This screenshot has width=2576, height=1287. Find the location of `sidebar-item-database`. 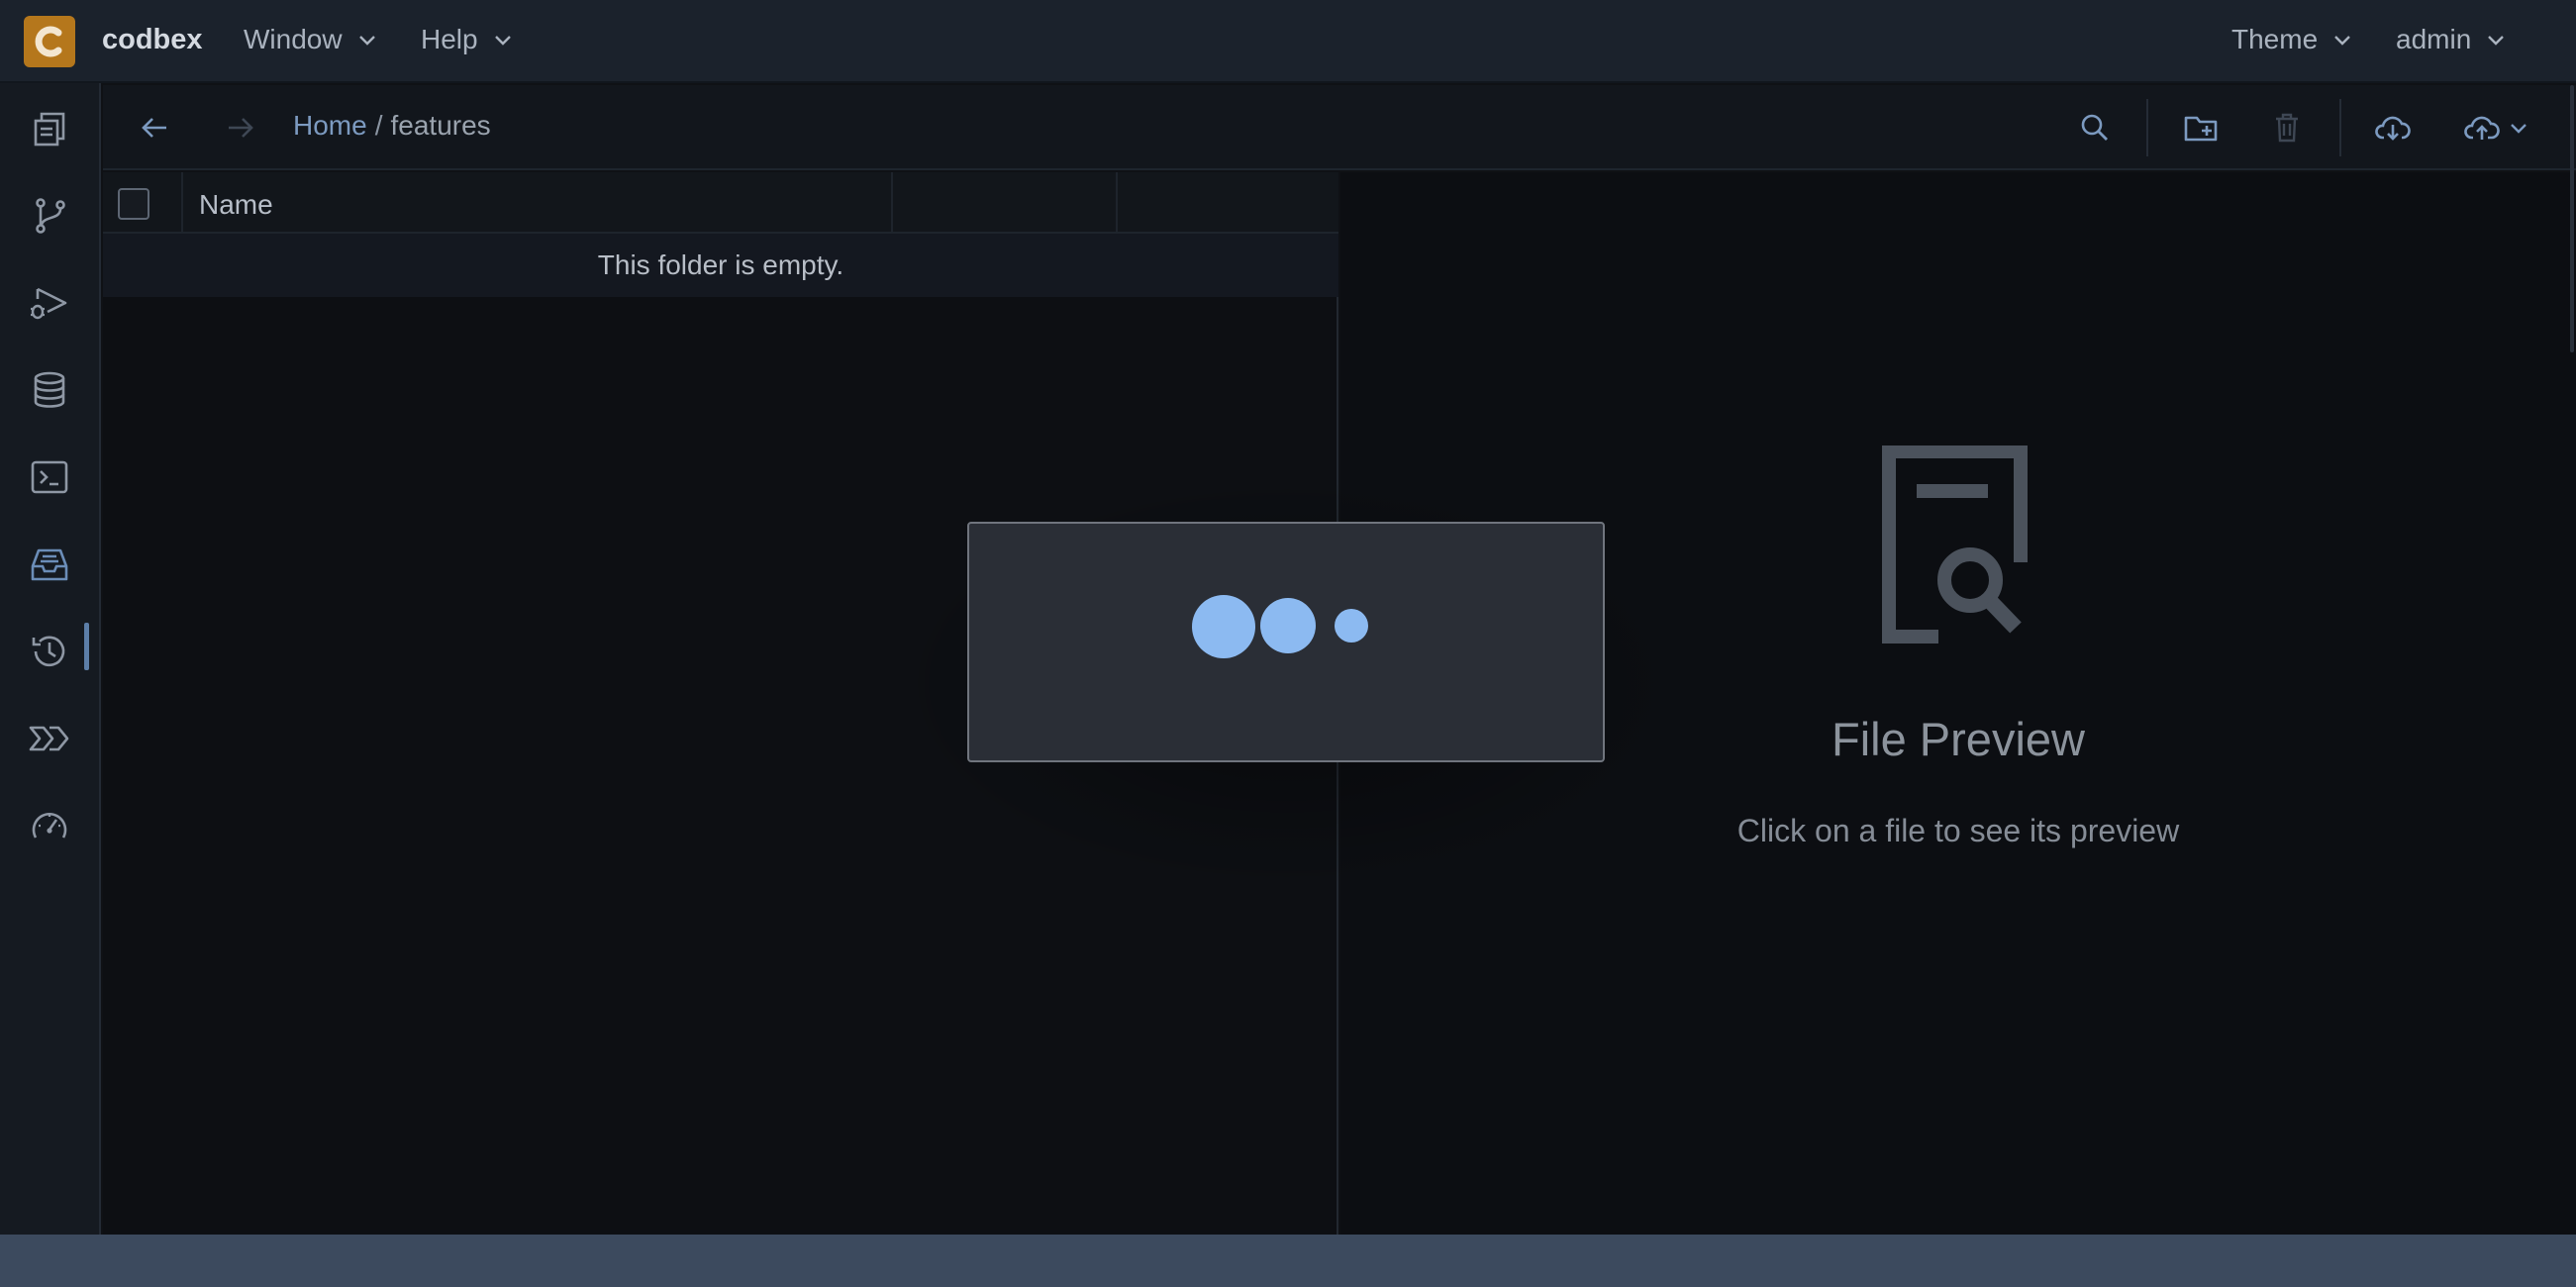

sidebar-item-database is located at coordinates (50, 390).